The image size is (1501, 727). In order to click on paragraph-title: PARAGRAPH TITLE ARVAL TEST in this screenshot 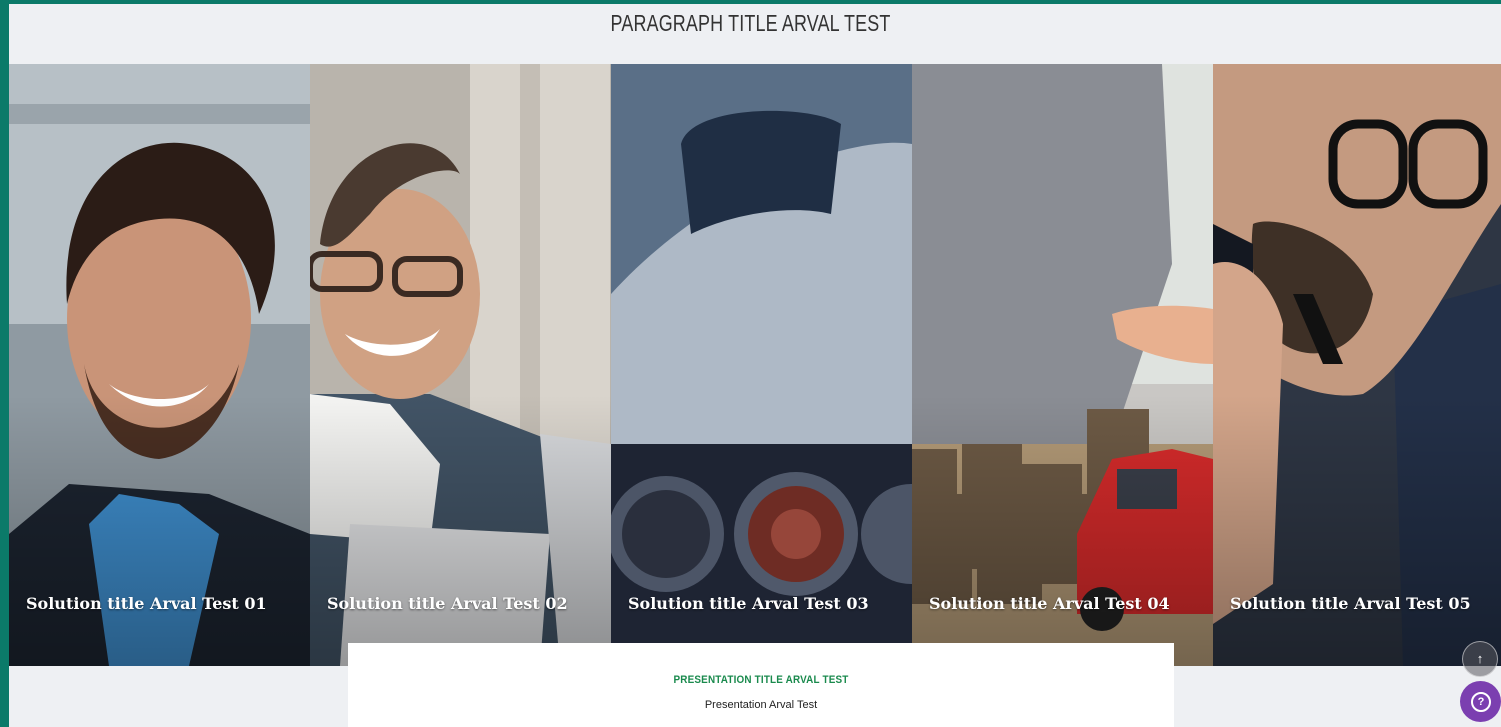, I will do `click(750, 23)`.